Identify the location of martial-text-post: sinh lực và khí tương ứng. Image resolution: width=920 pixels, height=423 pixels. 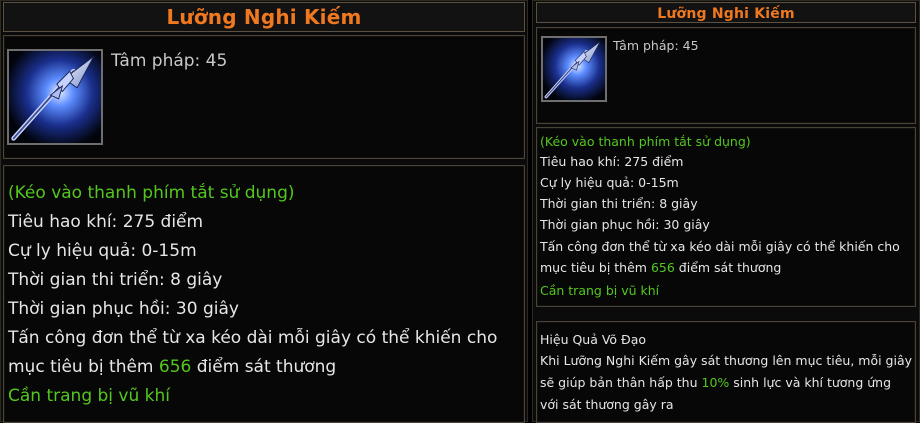
(810, 382).